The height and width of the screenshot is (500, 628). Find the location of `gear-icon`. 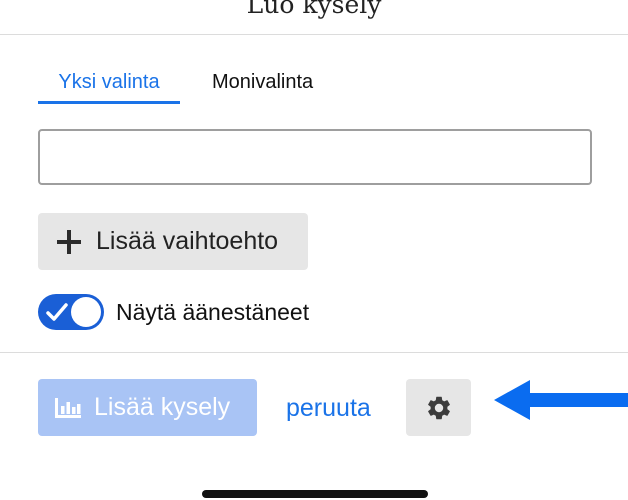

gear-icon is located at coordinates (438, 407).